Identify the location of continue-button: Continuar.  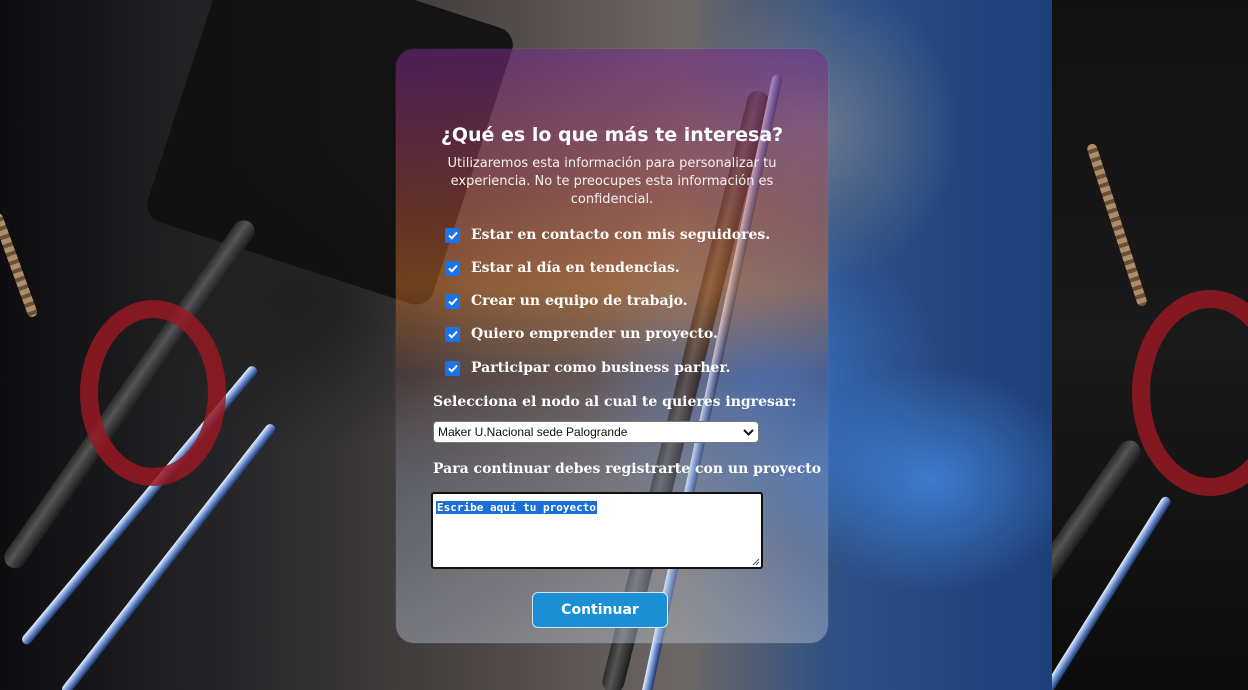
(600, 610).